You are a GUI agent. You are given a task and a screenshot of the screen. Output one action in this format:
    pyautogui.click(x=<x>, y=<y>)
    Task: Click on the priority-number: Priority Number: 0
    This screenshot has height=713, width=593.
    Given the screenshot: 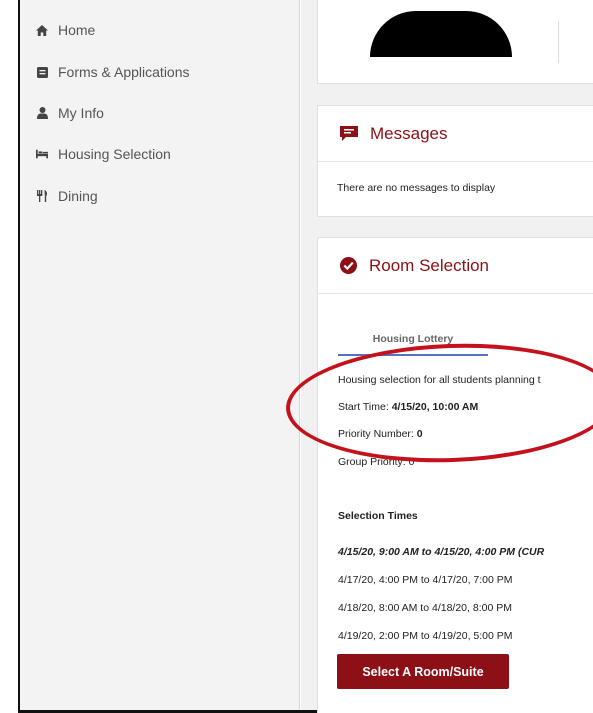 What is the action you would take?
    pyautogui.click(x=380, y=434)
    